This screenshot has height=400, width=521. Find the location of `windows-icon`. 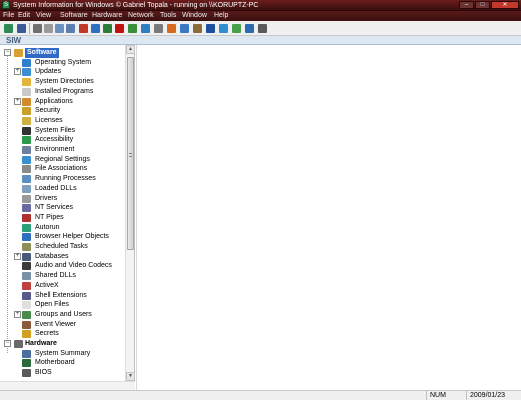

windows-icon is located at coordinates (26, 62).